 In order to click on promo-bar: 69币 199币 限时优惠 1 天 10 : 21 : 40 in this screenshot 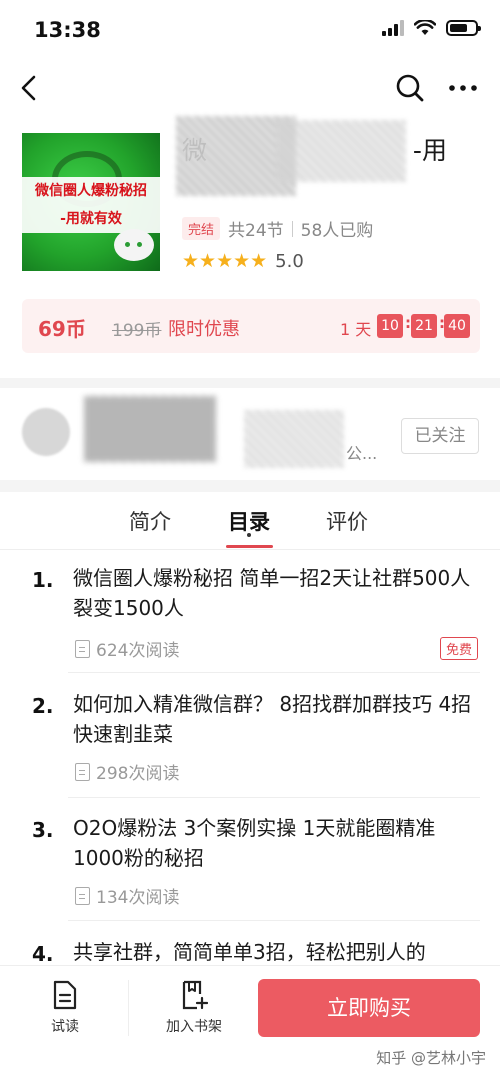, I will do `click(251, 326)`.